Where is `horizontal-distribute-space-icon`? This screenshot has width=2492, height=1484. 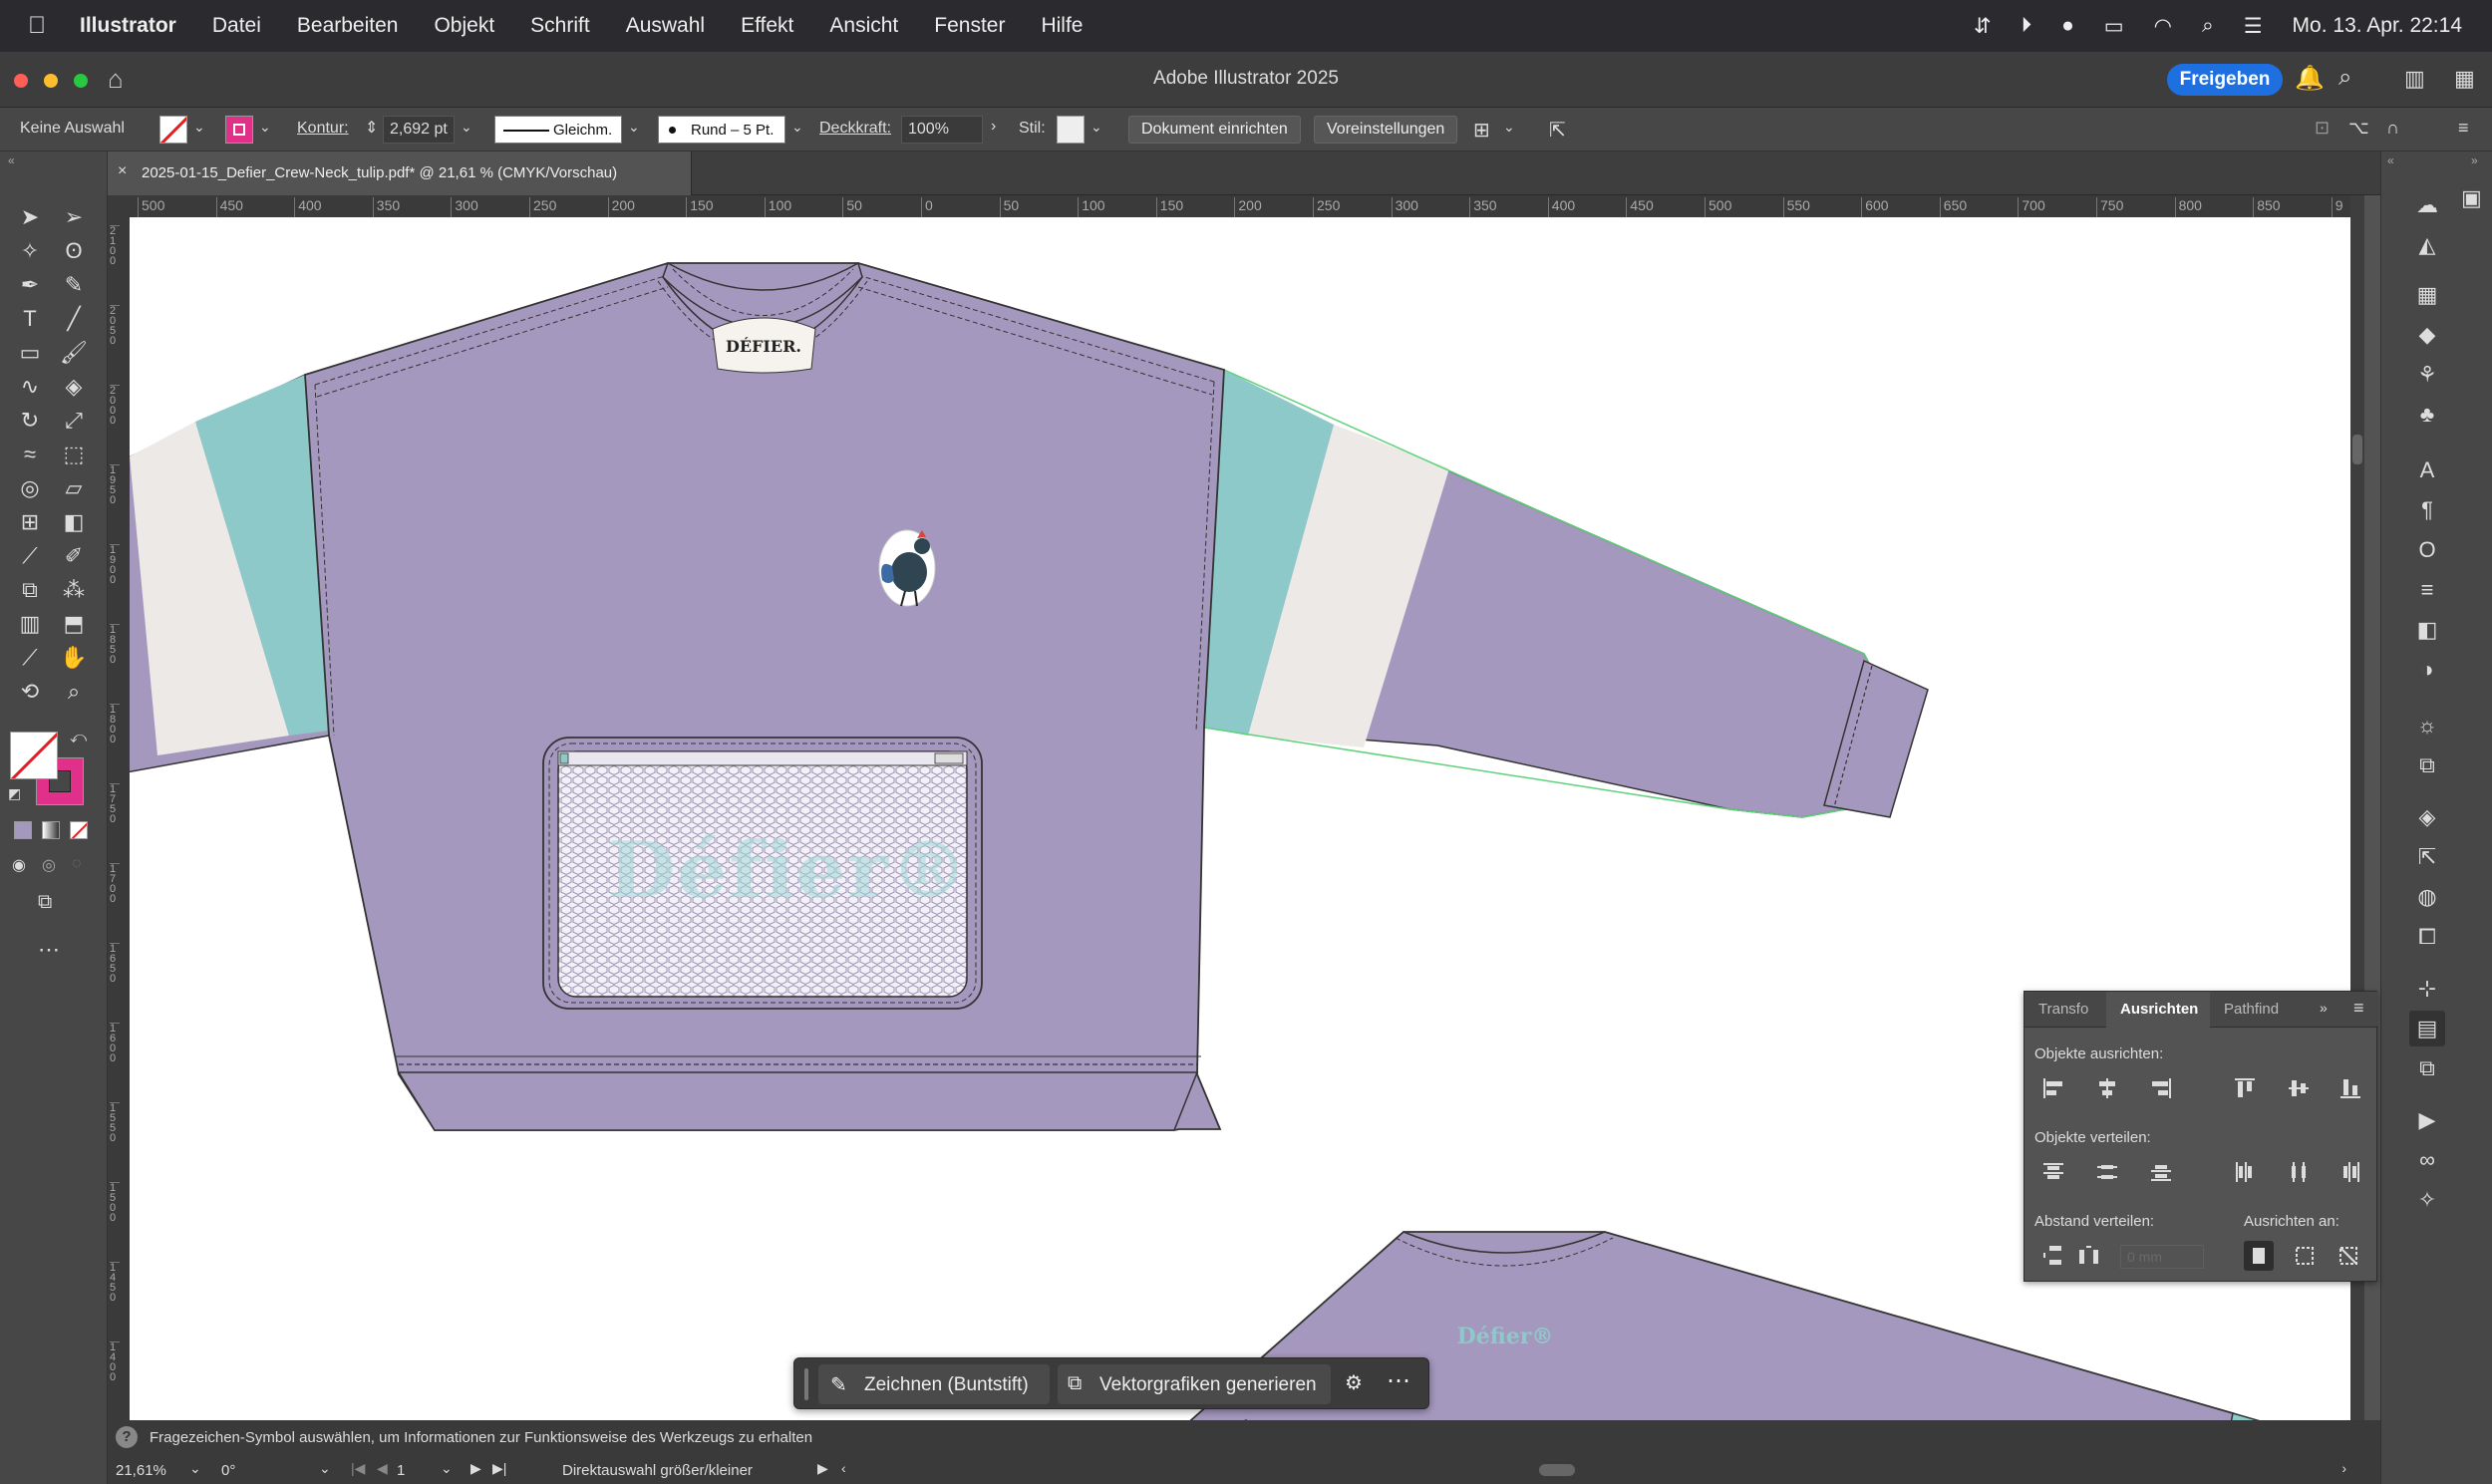
horizontal-distribute-space-icon is located at coordinates (2089, 1256).